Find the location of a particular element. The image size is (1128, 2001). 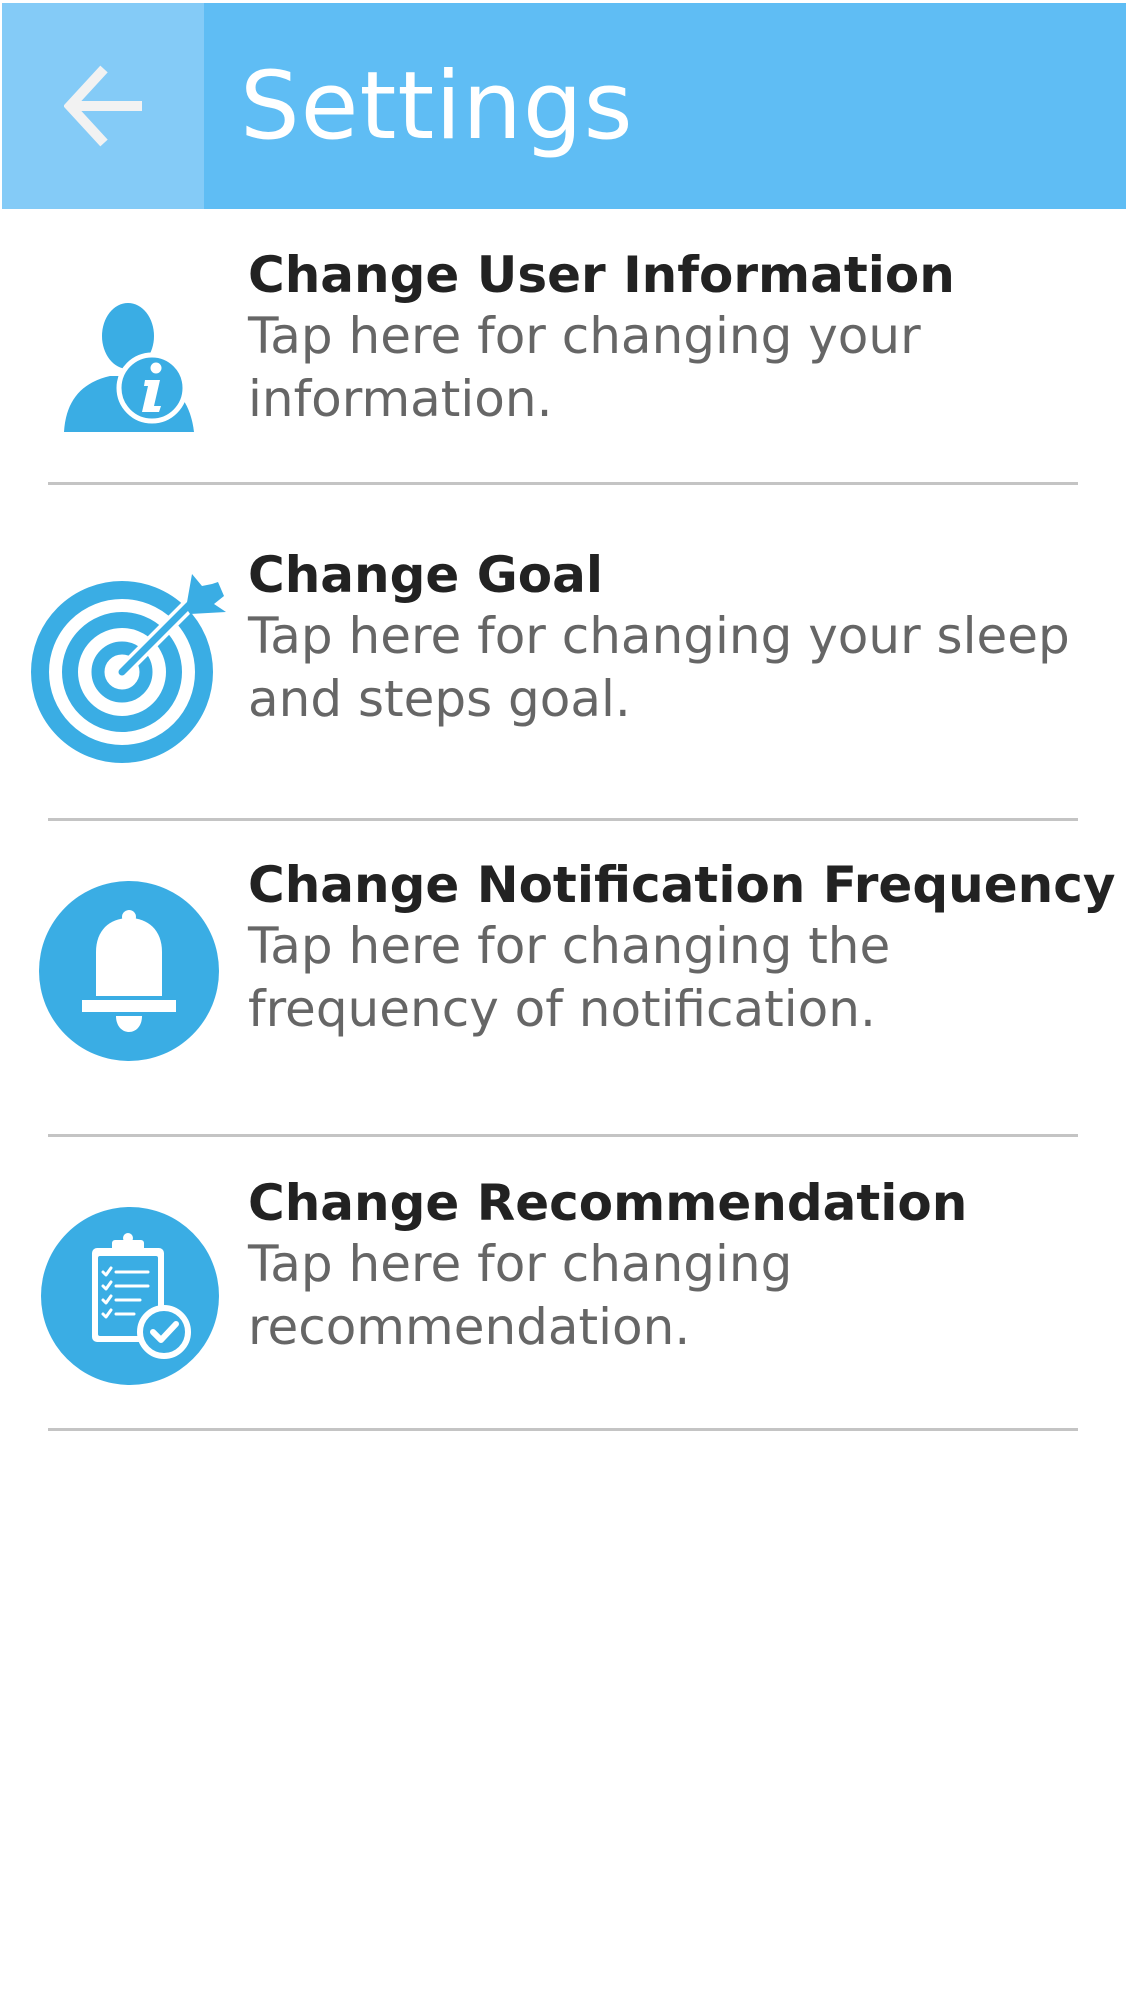

settings-item-description: Tap here for changing your information. is located at coordinates (584, 367).